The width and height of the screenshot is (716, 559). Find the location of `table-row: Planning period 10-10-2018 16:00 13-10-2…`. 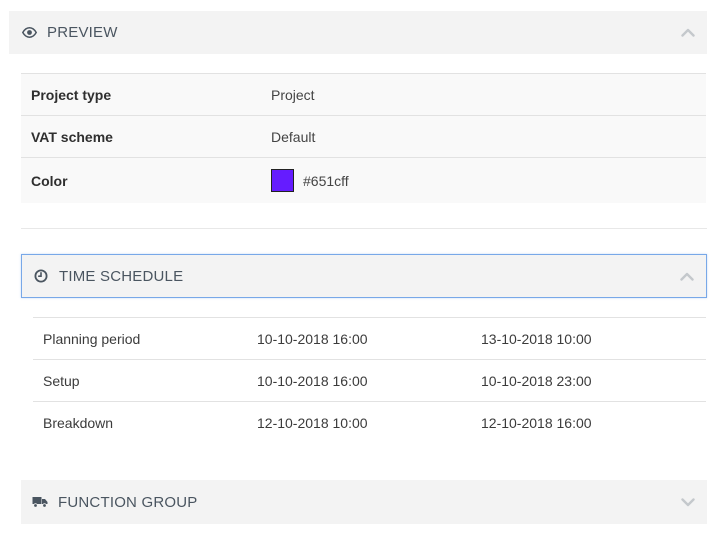

table-row: Planning period 10-10-2018 16:00 13-10-2… is located at coordinates (369, 339).